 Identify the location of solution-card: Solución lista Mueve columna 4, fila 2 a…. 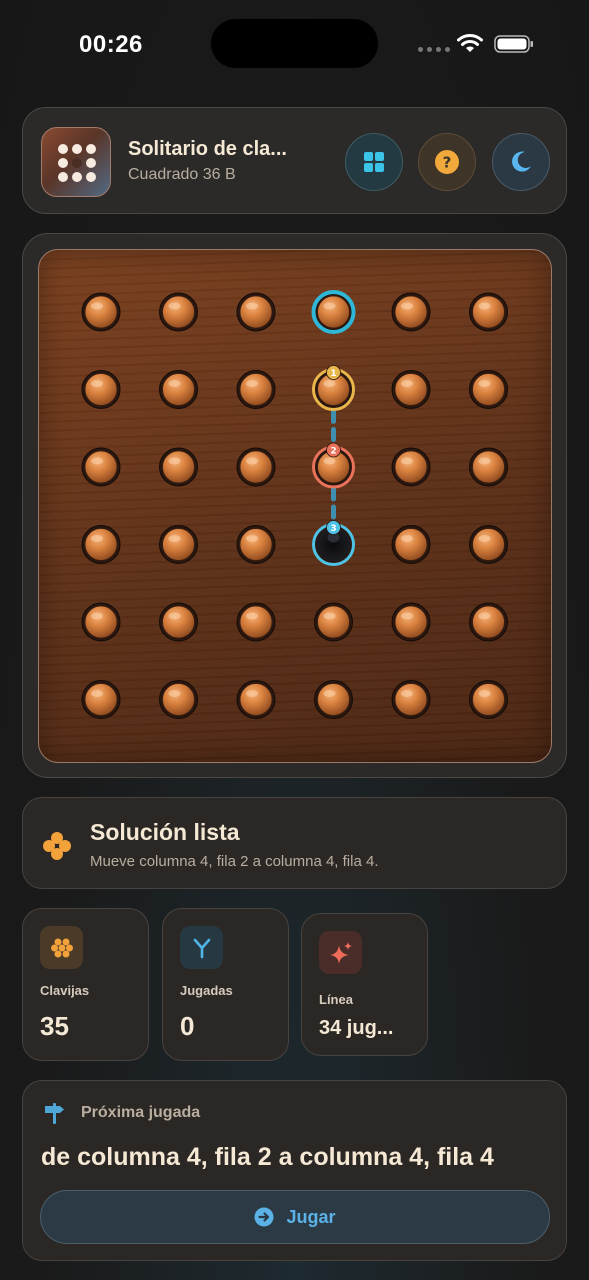
(294, 843).